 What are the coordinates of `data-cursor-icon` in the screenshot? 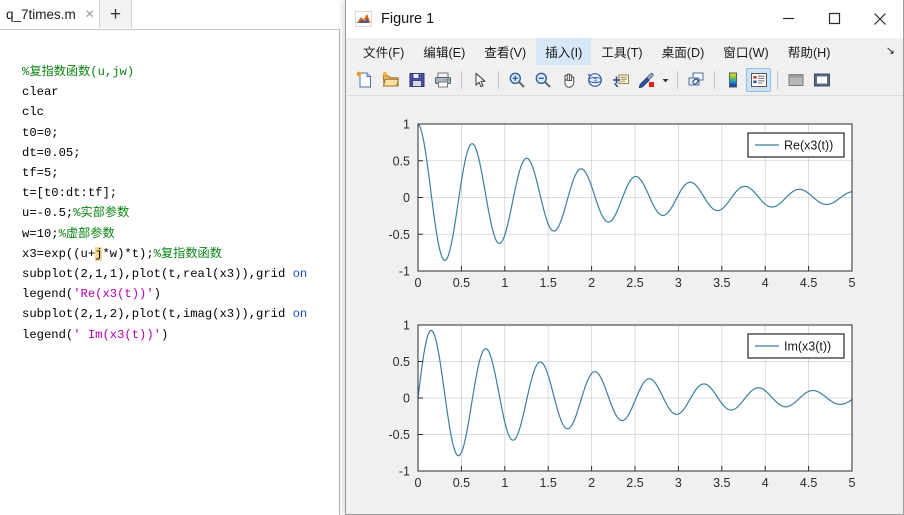 It's located at (620, 81).